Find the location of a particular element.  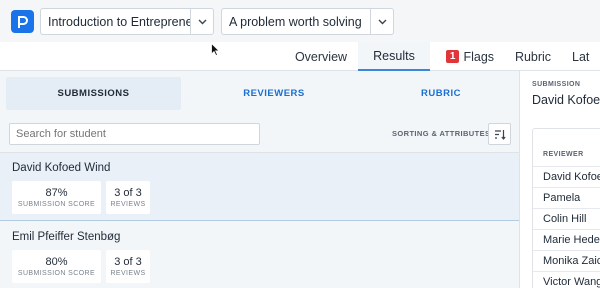

app-logo is located at coordinates (22, 21).